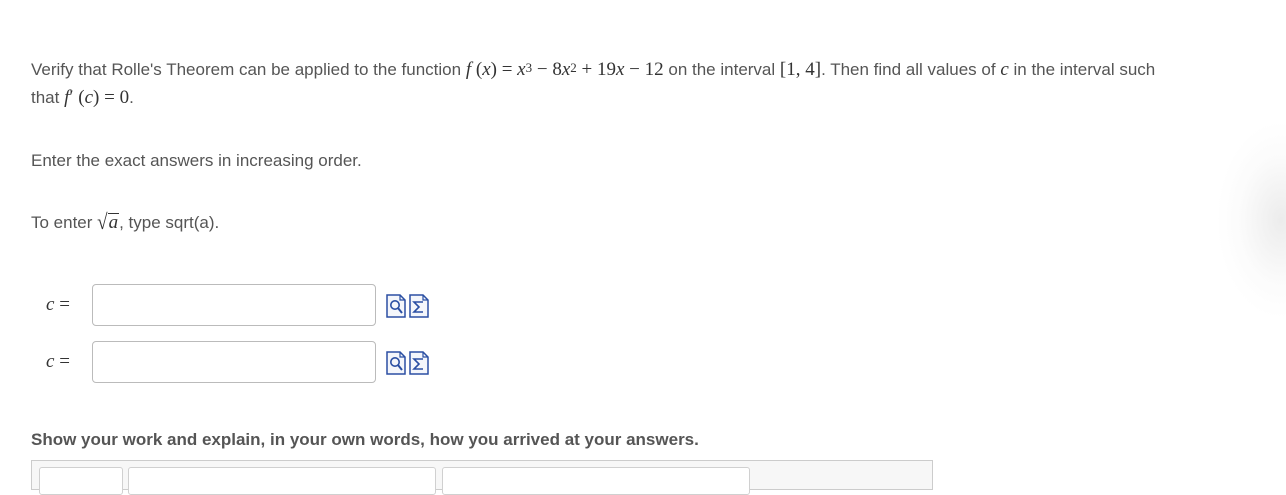 The width and height of the screenshot is (1286, 495). I want to click on period: ., so click(131, 97).